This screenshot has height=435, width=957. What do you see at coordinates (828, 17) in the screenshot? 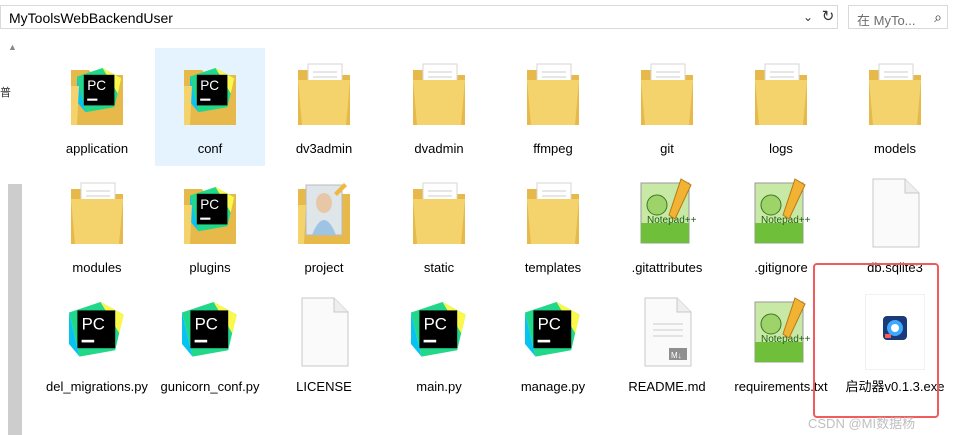
I see `refresh-icon: ↻` at bounding box center [828, 17].